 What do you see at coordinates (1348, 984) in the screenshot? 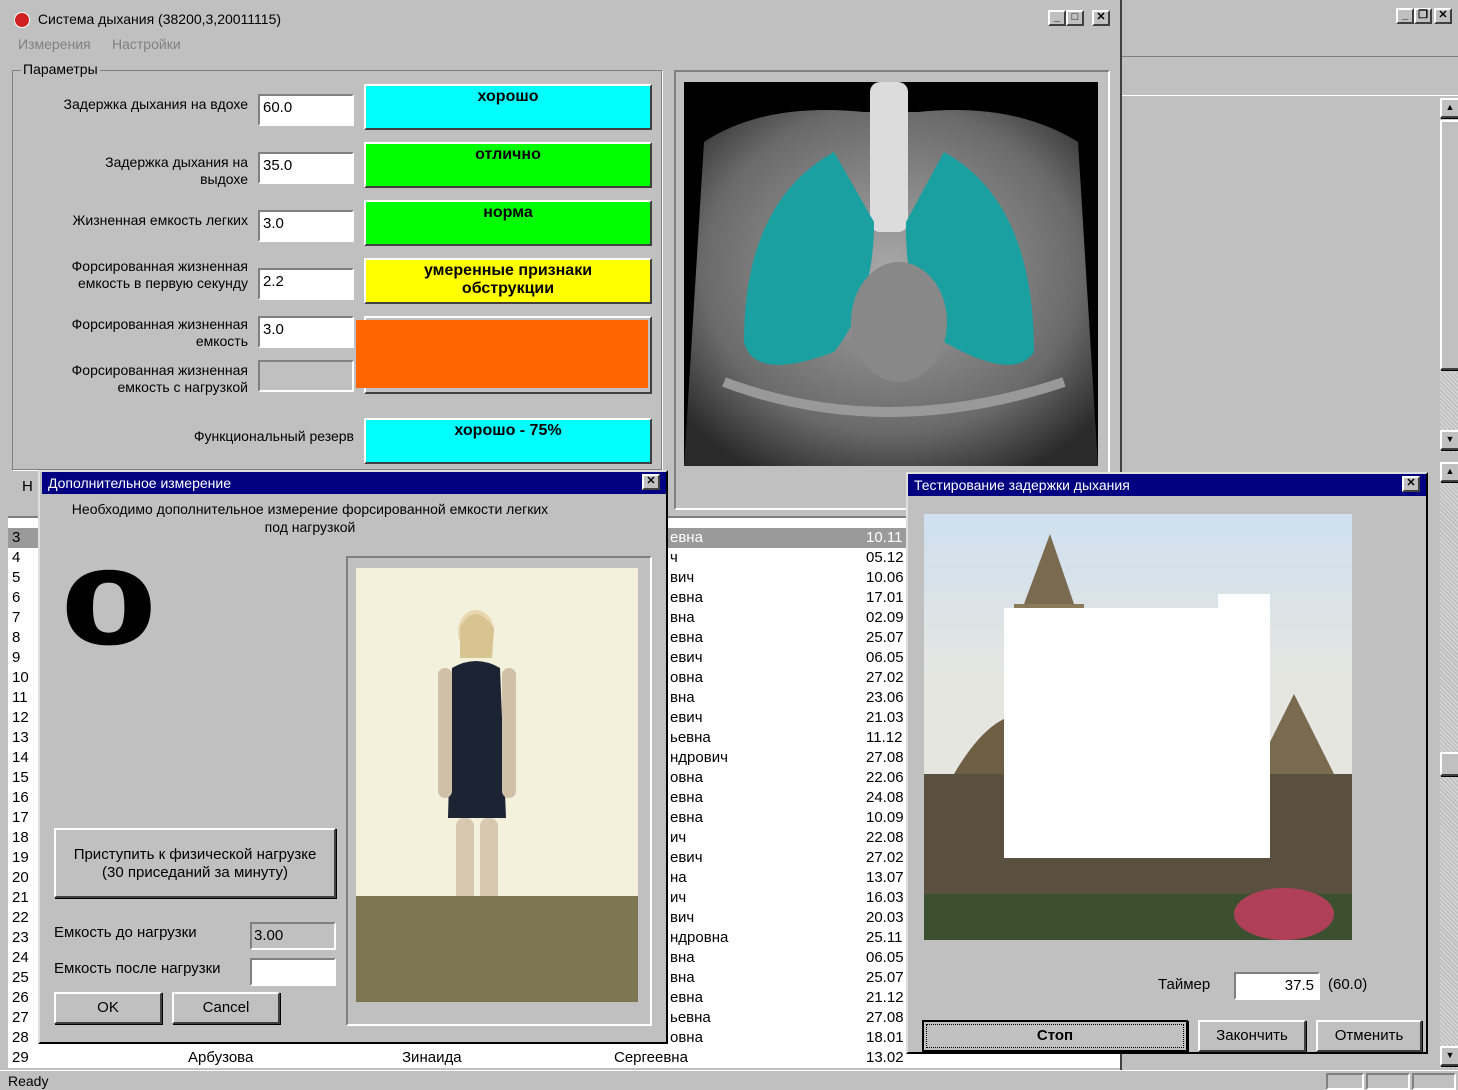
I see `timer-max: (60.0)` at bounding box center [1348, 984].